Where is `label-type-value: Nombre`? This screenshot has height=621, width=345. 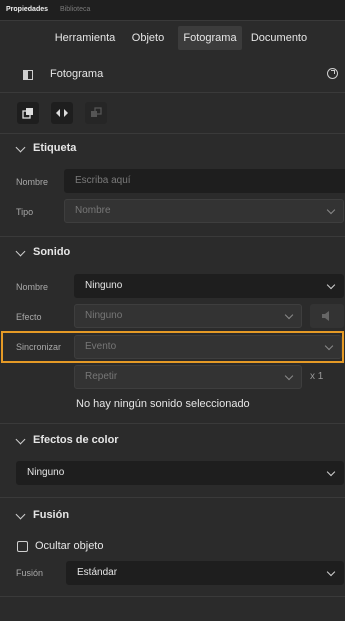 label-type-value: Nombre is located at coordinates (93, 210).